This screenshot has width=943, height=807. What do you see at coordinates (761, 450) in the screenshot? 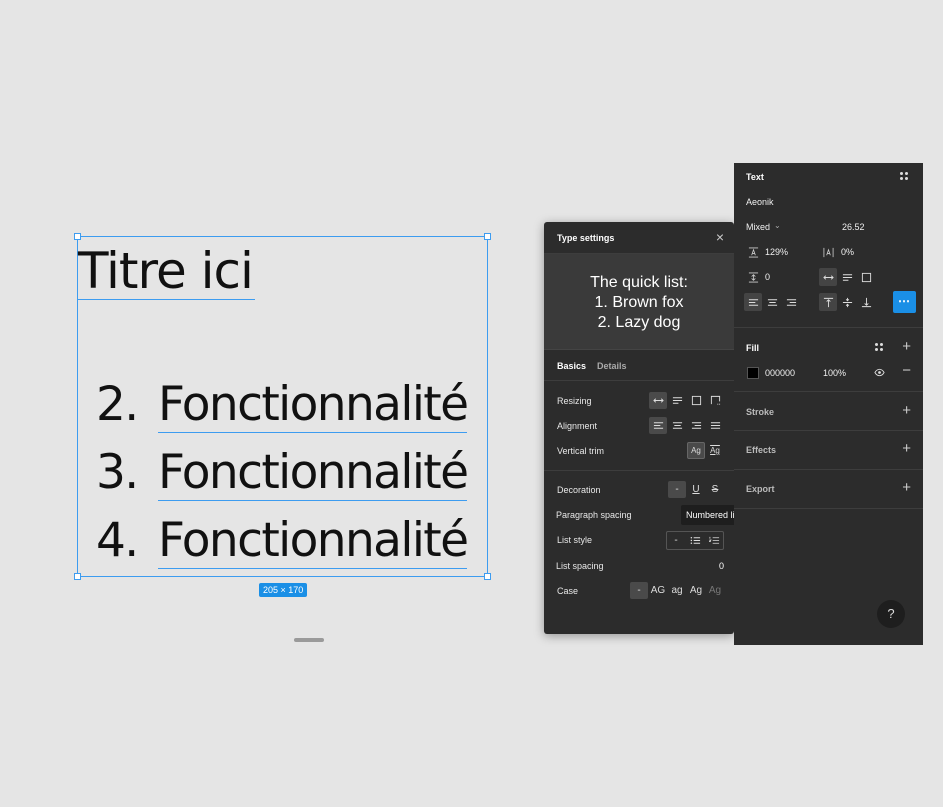
I see `effects-section-title: Effects` at bounding box center [761, 450].